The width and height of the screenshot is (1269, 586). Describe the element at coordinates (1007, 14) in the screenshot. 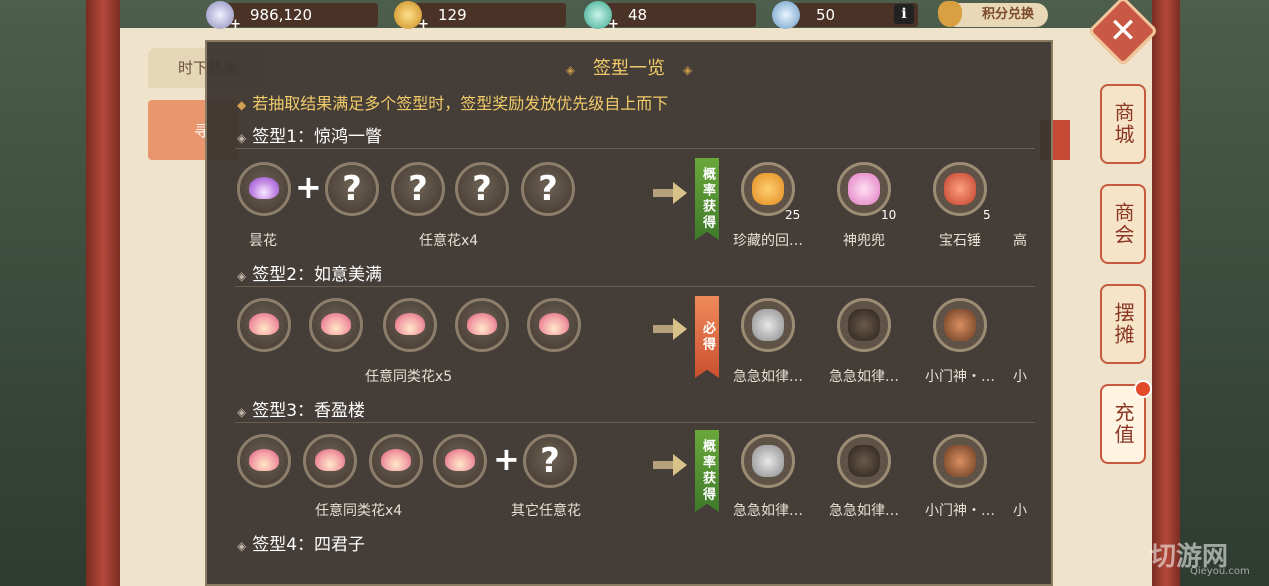

I see `points-exchange-label: 积分兑换` at that location.